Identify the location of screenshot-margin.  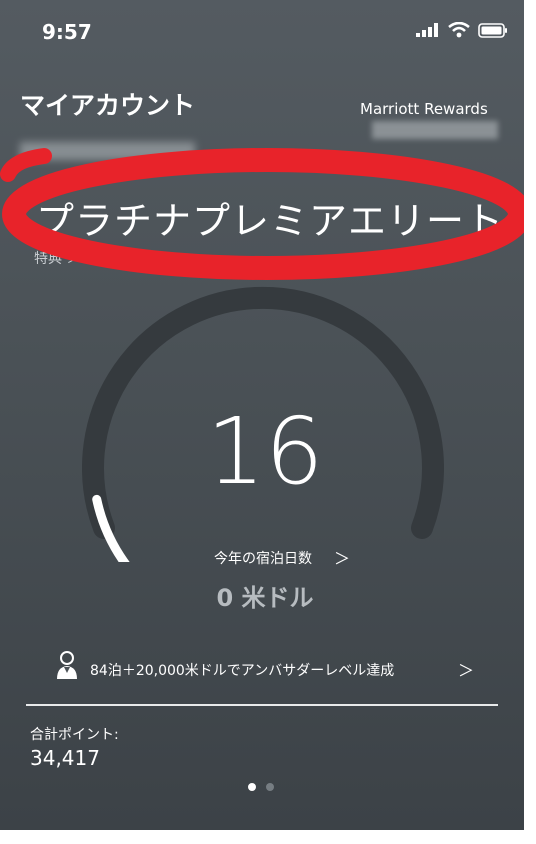
(530, 422).